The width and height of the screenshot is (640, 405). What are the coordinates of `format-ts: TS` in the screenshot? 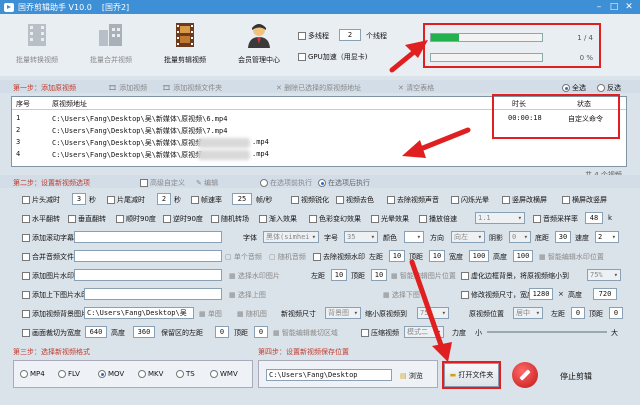 It's located at (185, 374).